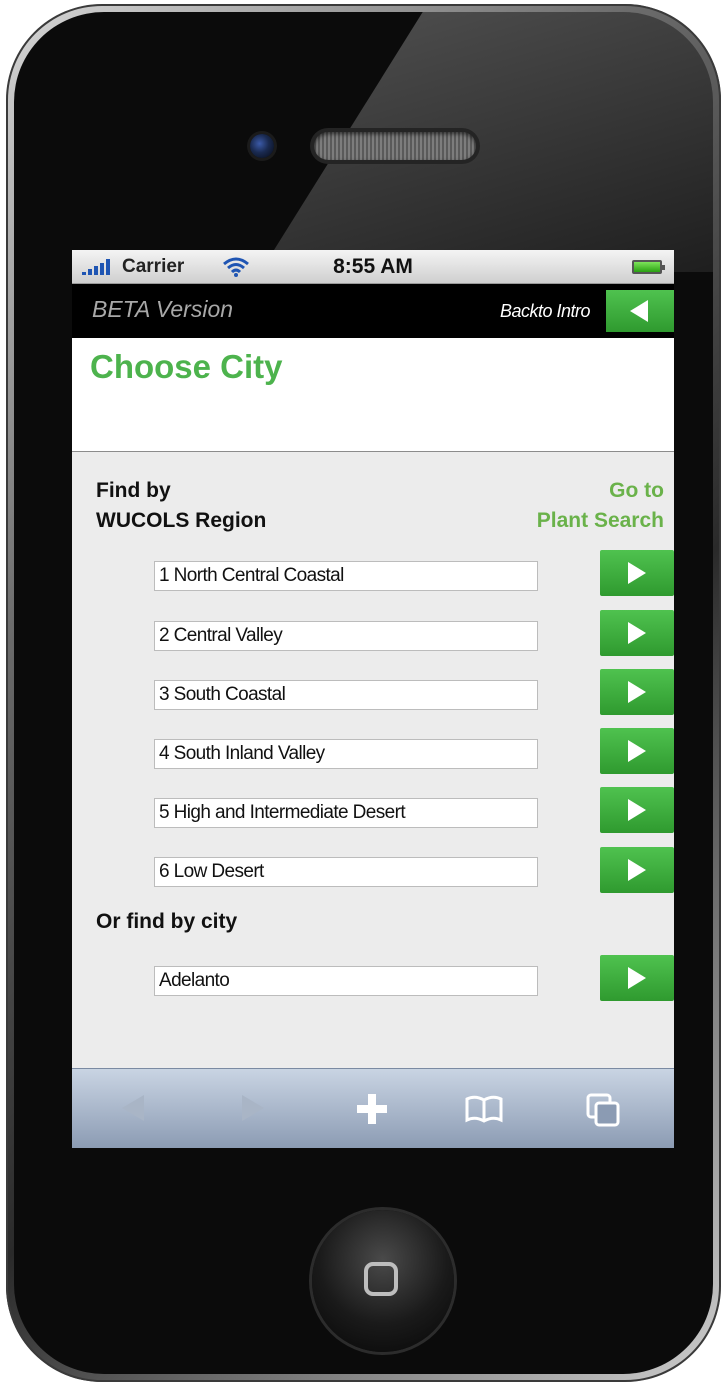  What do you see at coordinates (133, 1108) in the screenshot?
I see `back-arrow-icon` at bounding box center [133, 1108].